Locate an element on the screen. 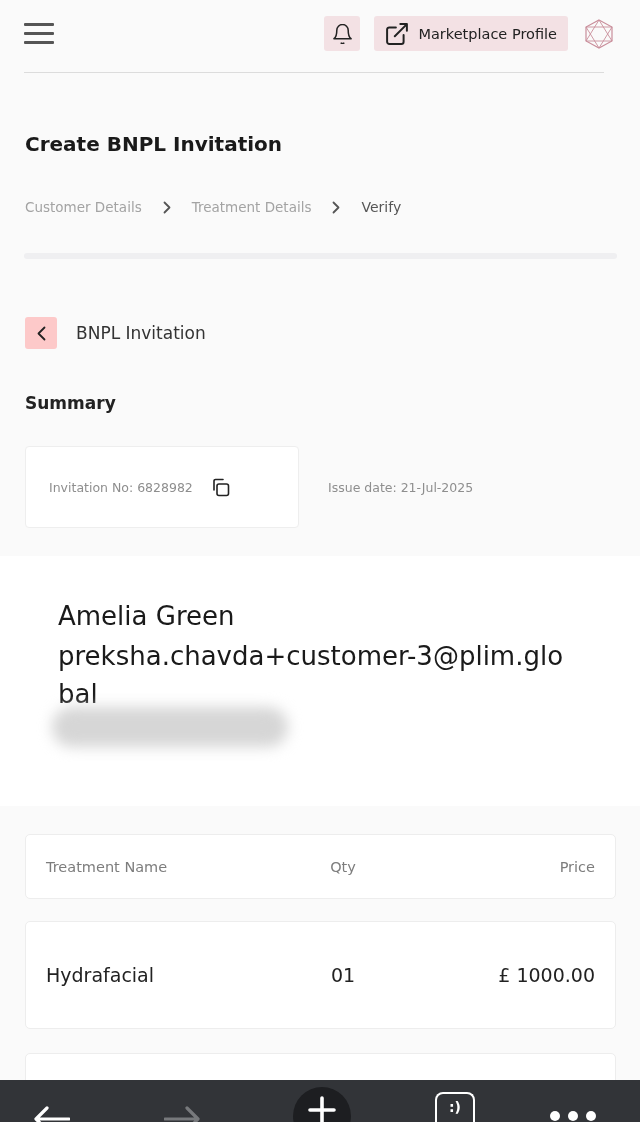 The width and height of the screenshot is (640, 1122). copy-icon is located at coordinates (220, 487).